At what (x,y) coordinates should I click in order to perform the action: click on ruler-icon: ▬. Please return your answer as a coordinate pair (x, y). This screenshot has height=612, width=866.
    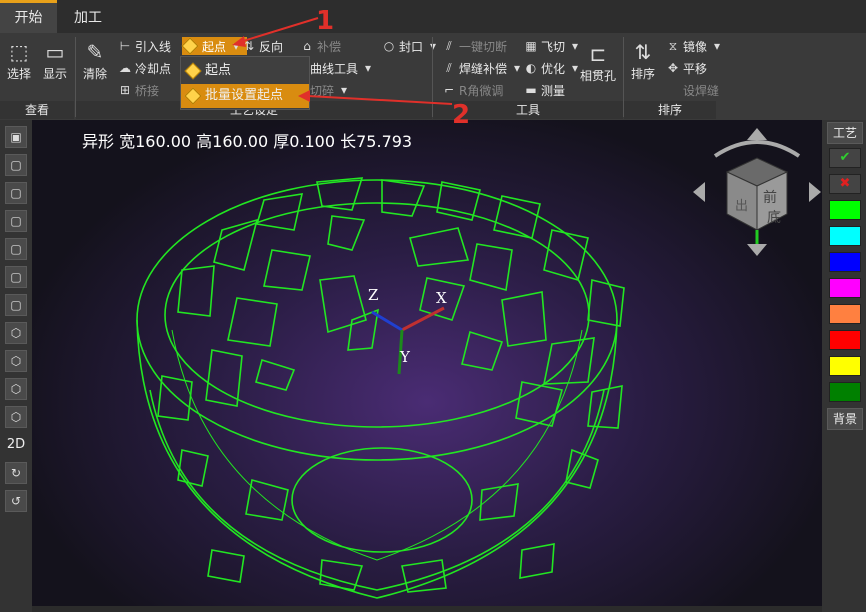
    Looking at the image, I should click on (531, 90).